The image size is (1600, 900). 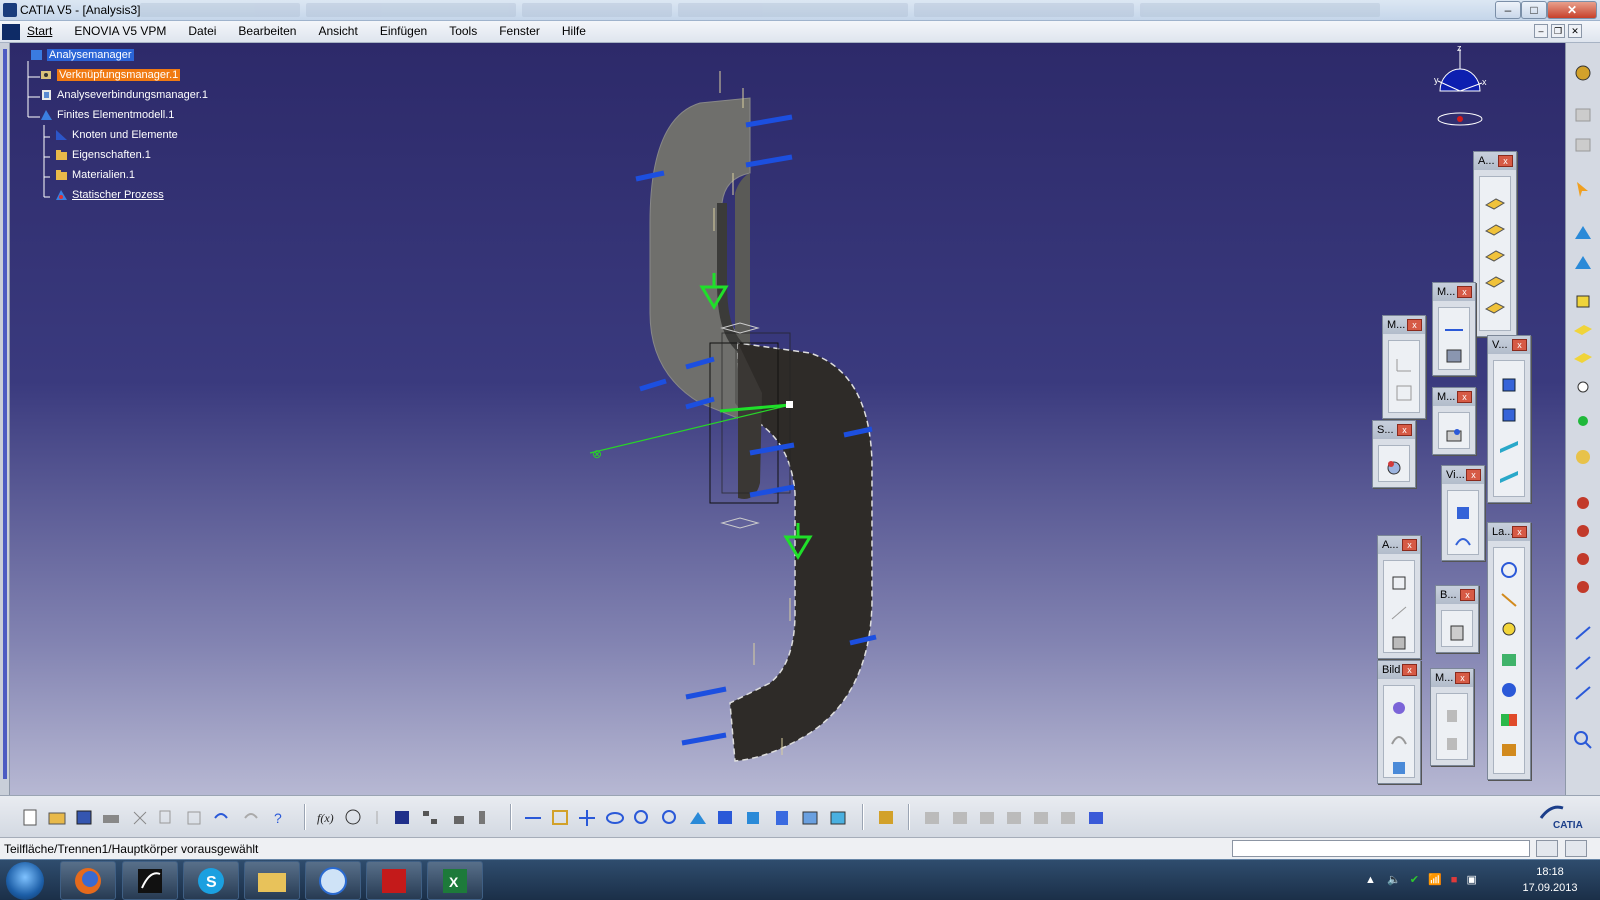 I want to click on floating-toolbar-m1: M... x, so click(x=1454, y=329).